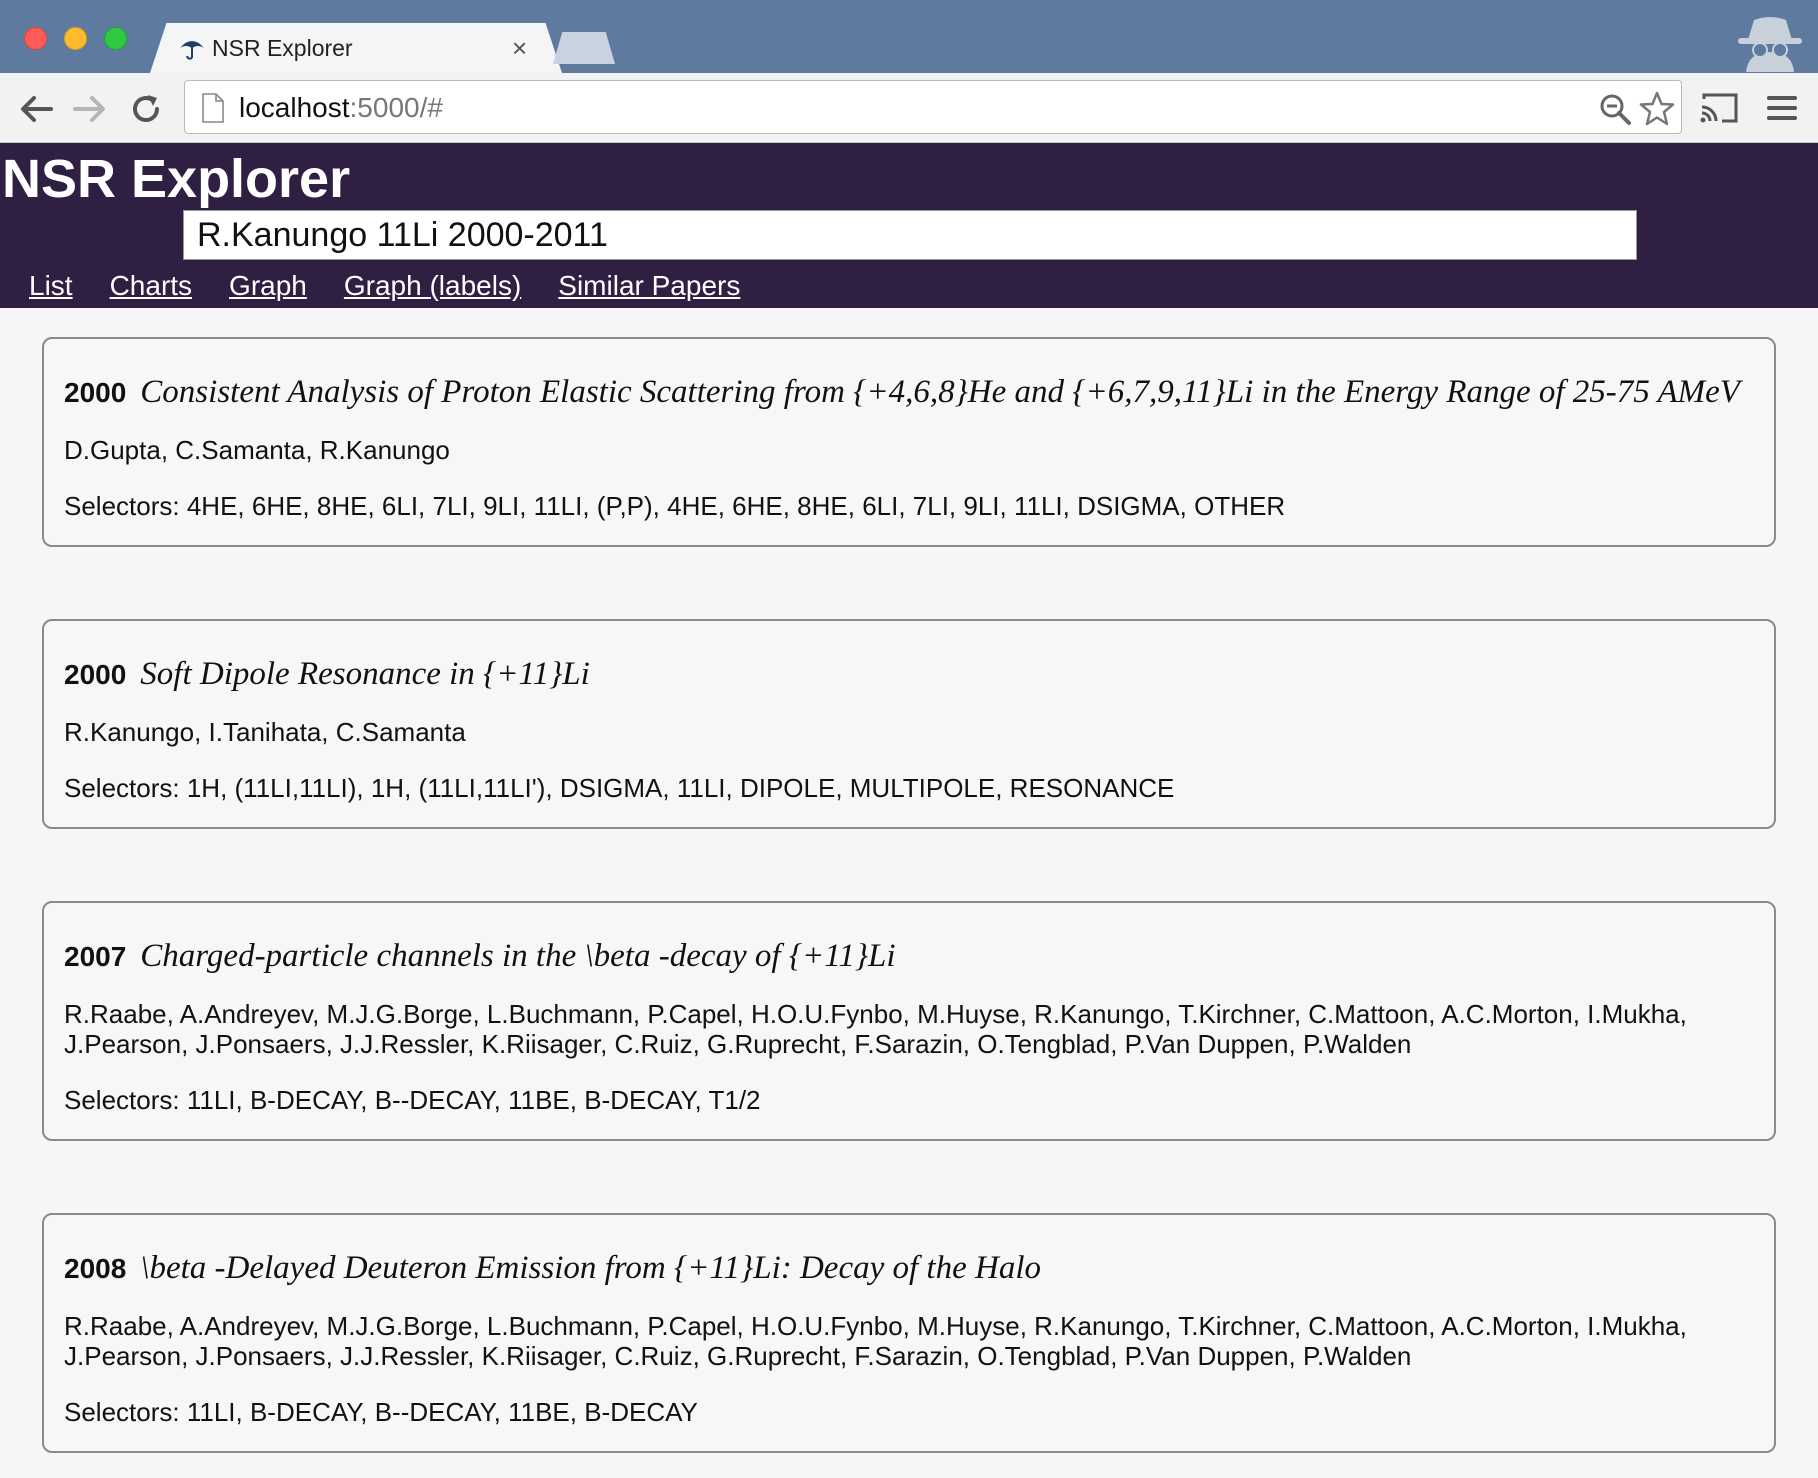  I want to click on url-host: localhost, so click(294, 107).